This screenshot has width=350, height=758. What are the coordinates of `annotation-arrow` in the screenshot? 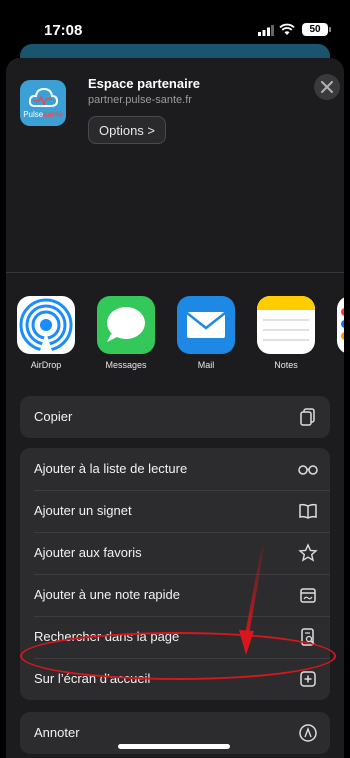 It's located at (252, 596).